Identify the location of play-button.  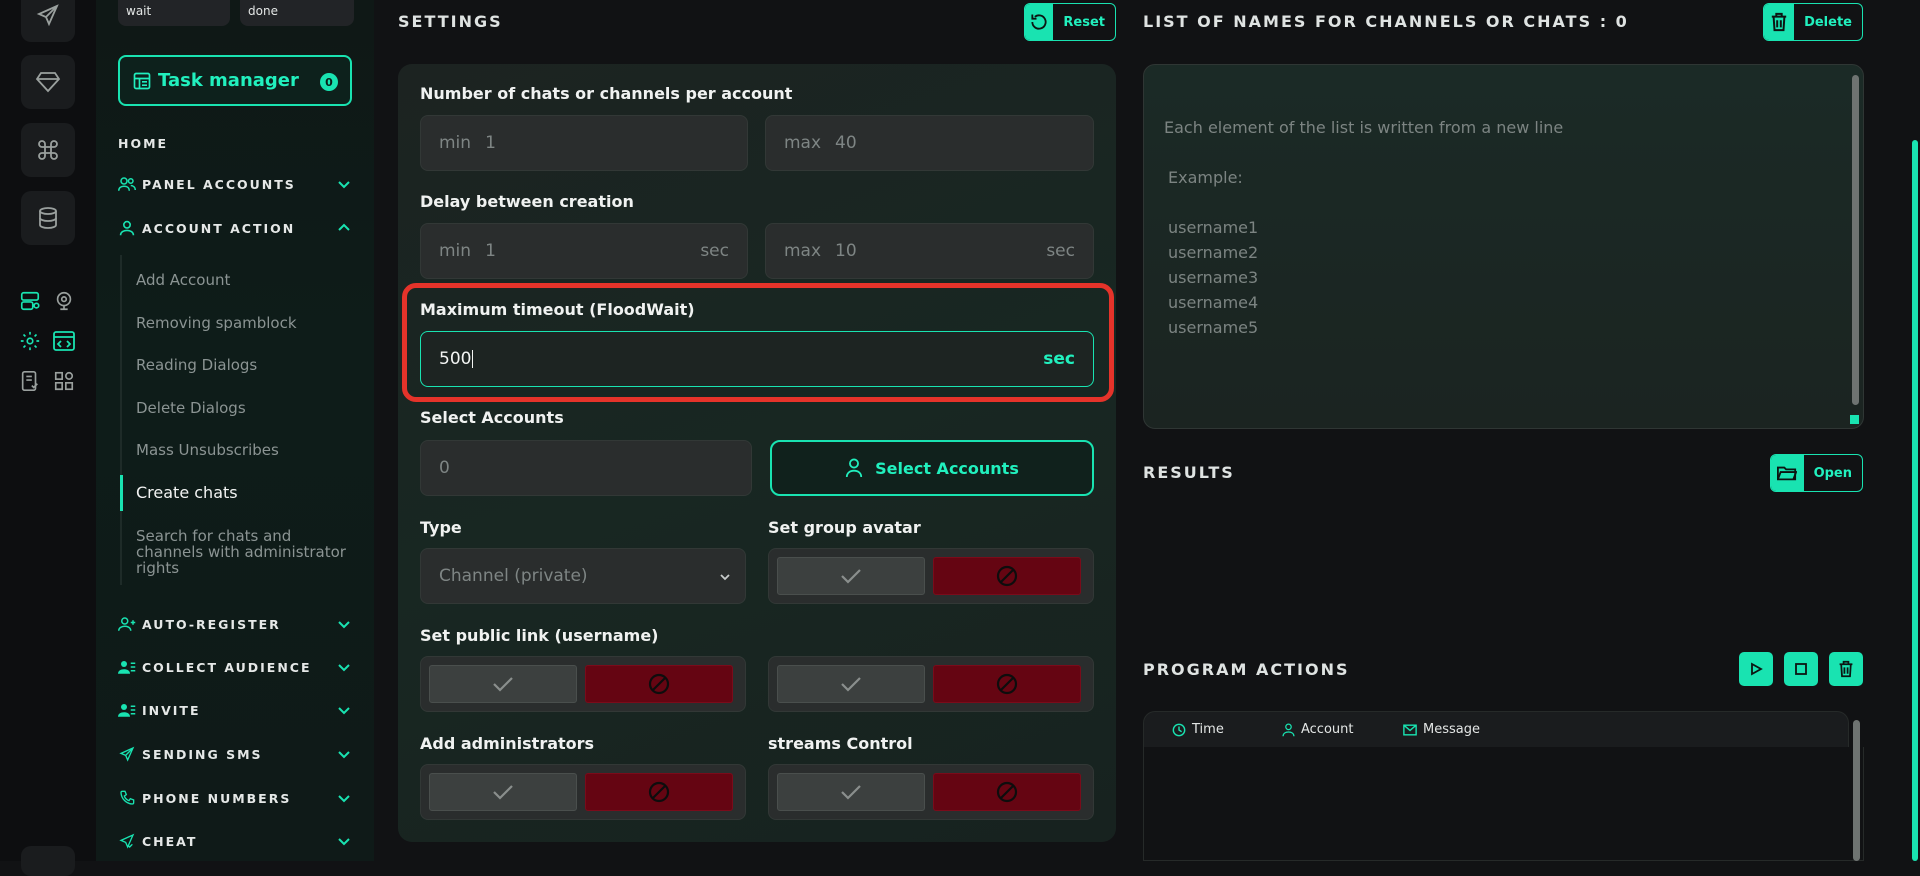
(1756, 669).